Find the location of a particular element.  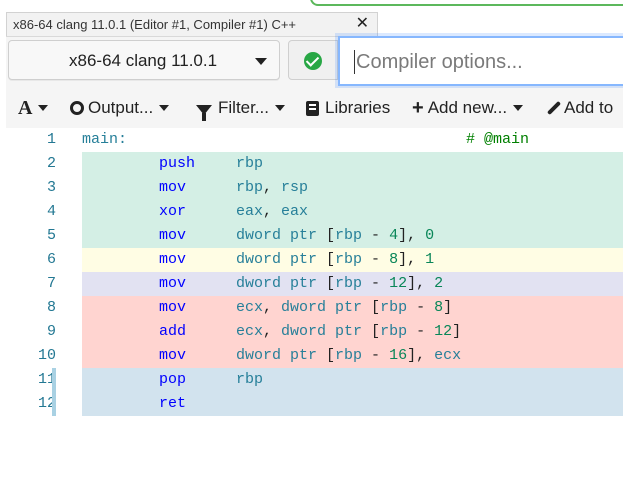

compiler-name: x86-64 clang 11.0.1 is located at coordinates (143, 60).